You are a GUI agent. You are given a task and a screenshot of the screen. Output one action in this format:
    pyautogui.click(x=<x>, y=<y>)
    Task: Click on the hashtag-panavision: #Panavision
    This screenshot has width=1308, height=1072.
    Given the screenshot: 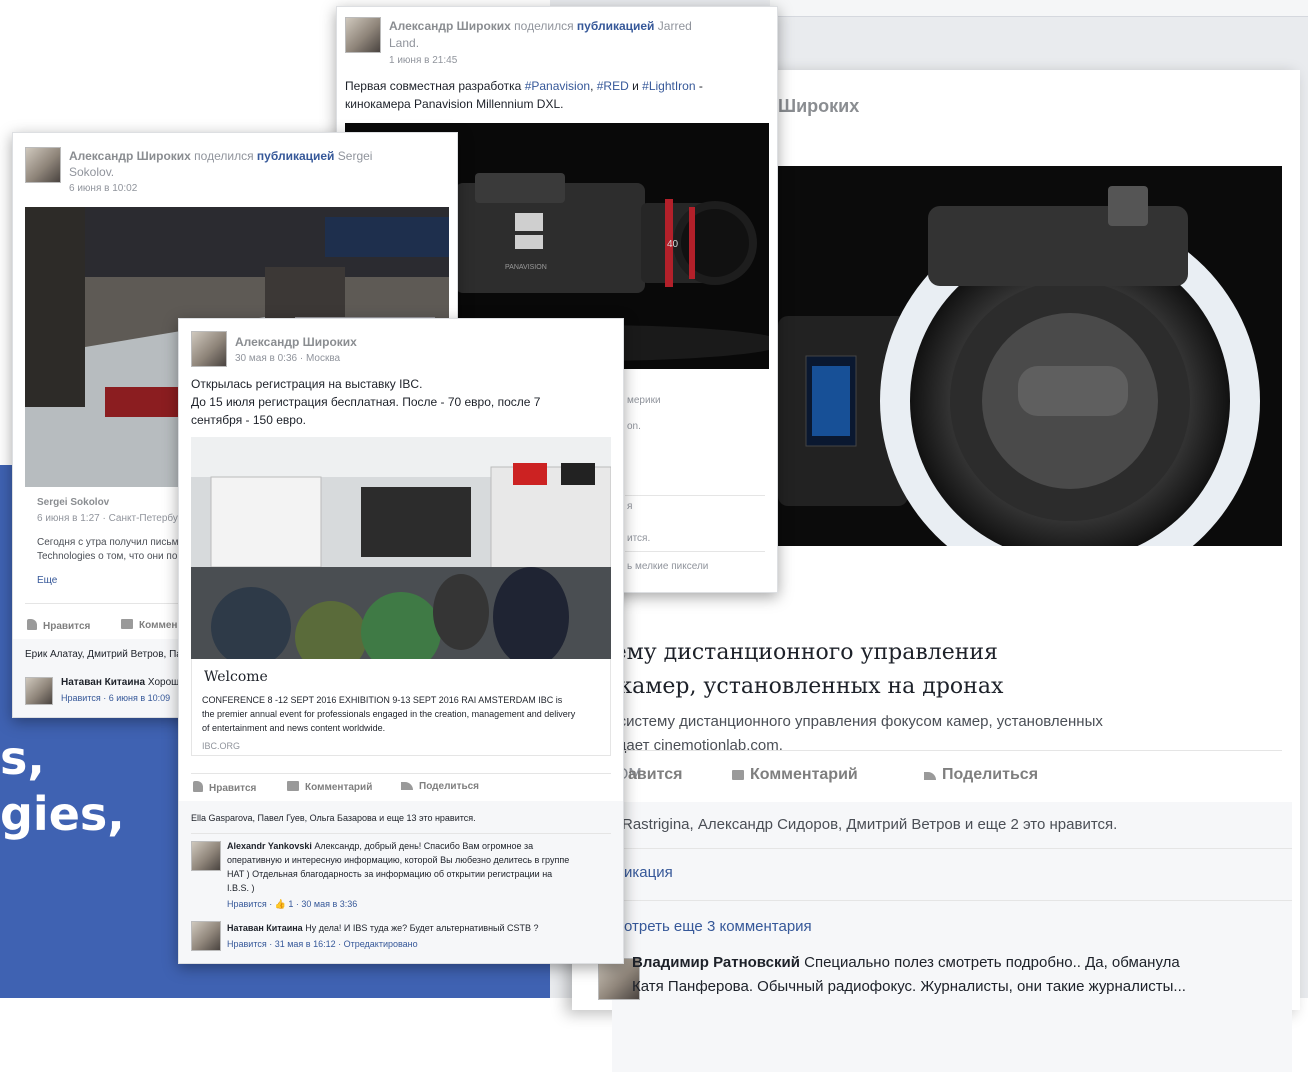 What is the action you would take?
    pyautogui.click(x=557, y=86)
    